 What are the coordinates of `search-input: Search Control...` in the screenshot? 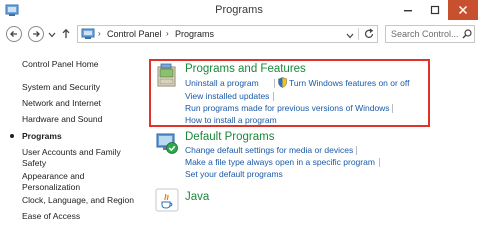 It's located at (425, 34).